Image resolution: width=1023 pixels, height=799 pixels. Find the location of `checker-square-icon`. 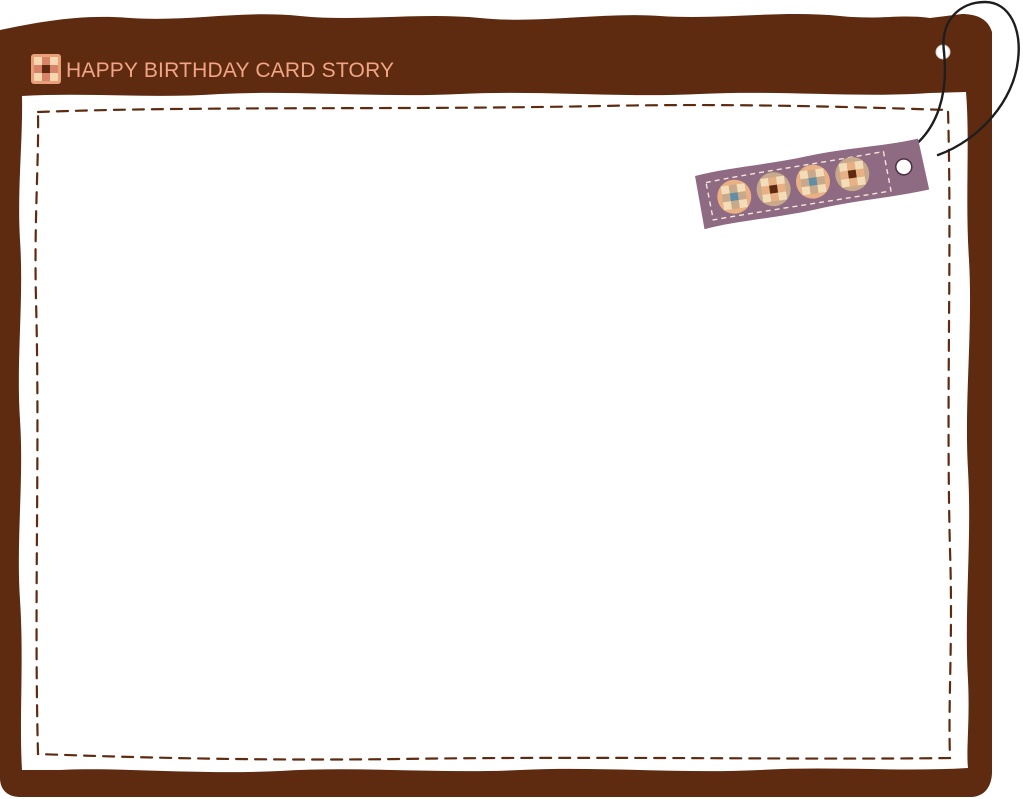

checker-square-icon is located at coordinates (46, 69).